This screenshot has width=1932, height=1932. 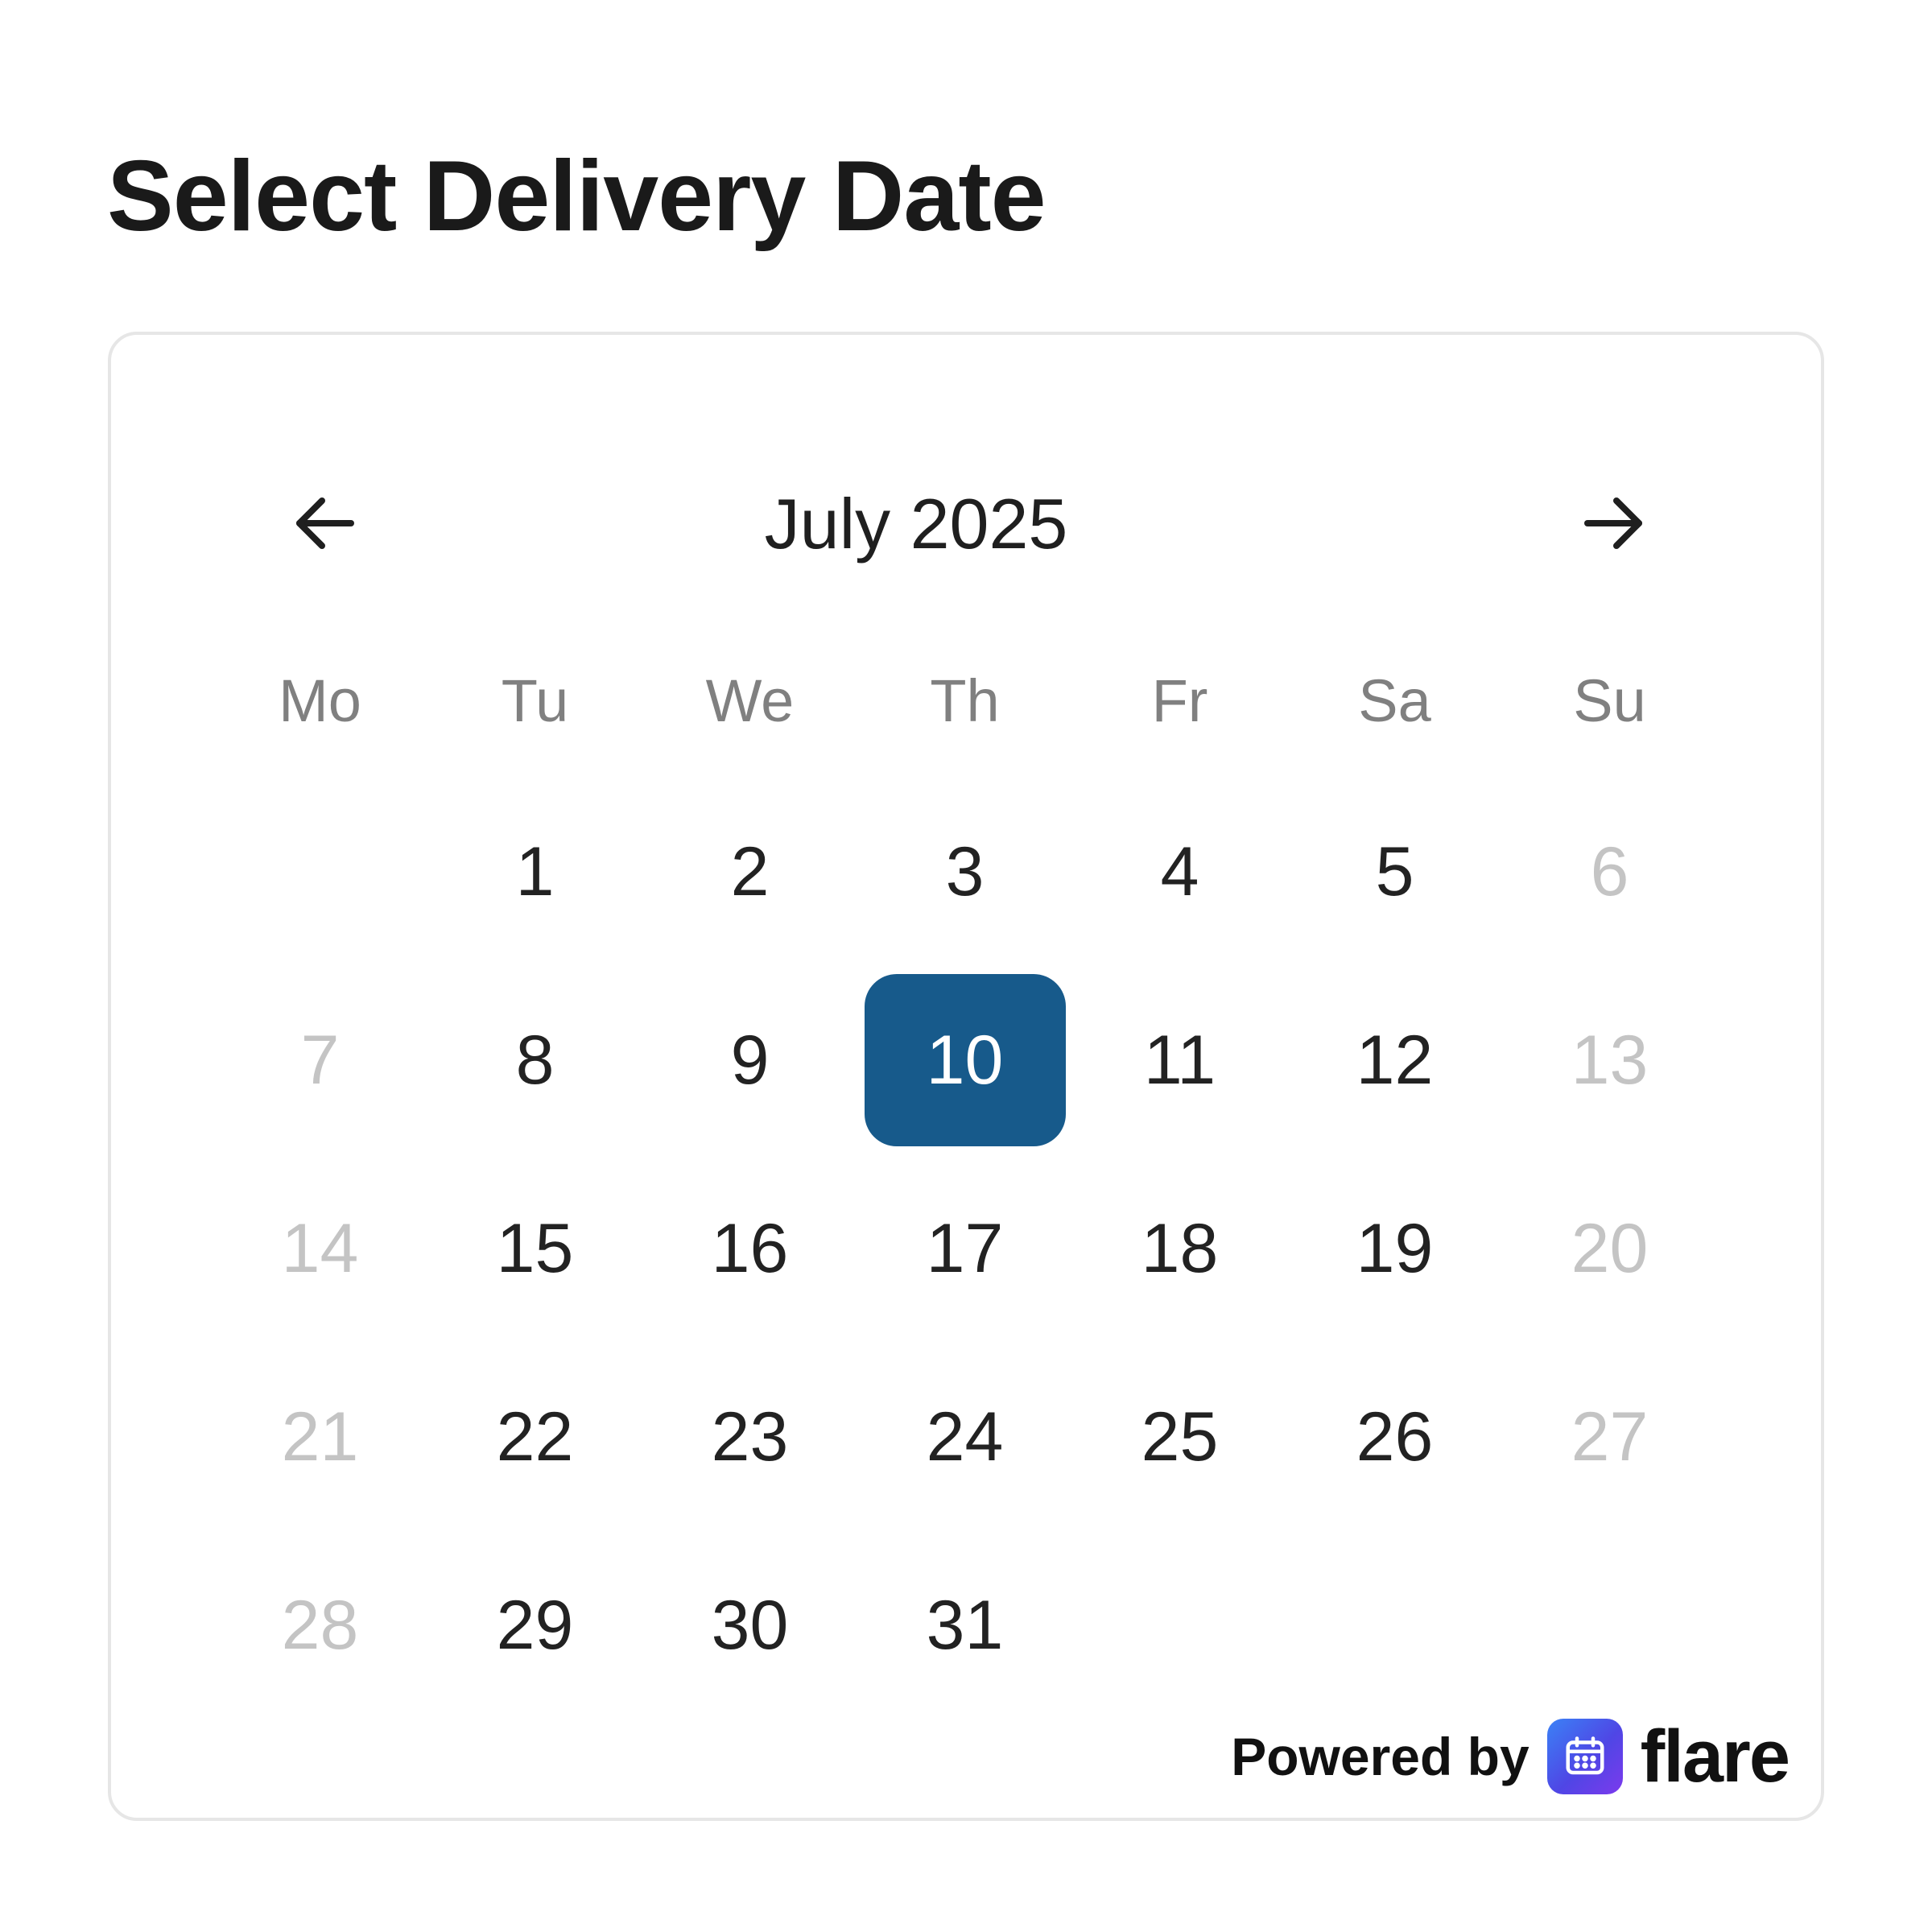 I want to click on powered-by-badge: Powered by flare, so click(x=1510, y=1756).